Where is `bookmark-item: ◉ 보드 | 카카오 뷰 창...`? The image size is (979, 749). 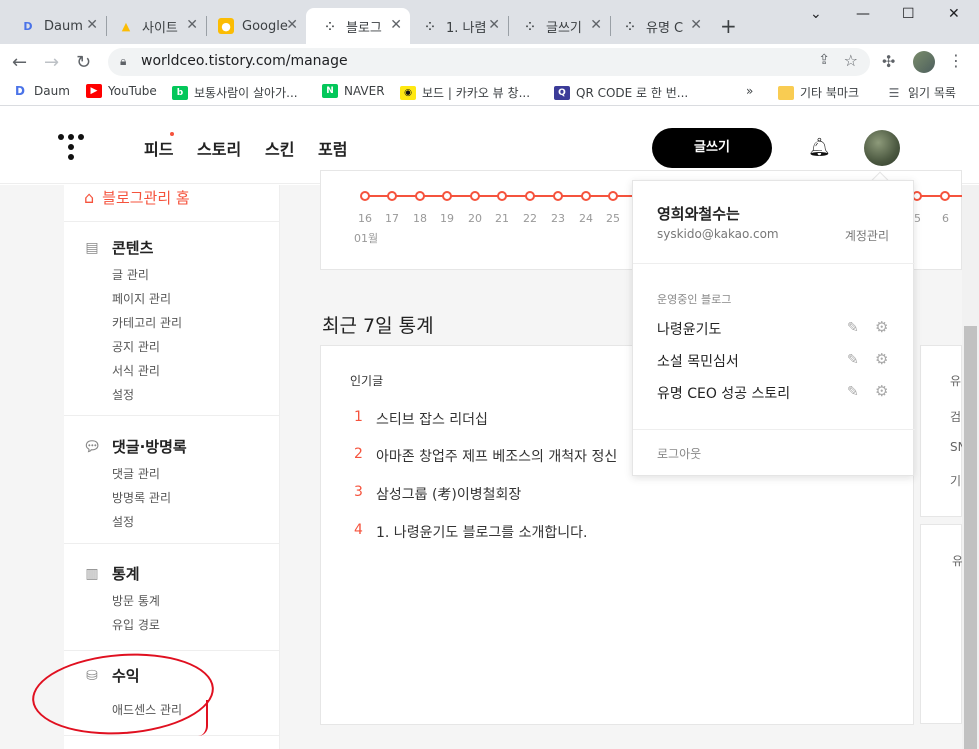 bookmark-item: ◉ 보드 | 카카오 뷰 창... is located at coordinates (465, 92).